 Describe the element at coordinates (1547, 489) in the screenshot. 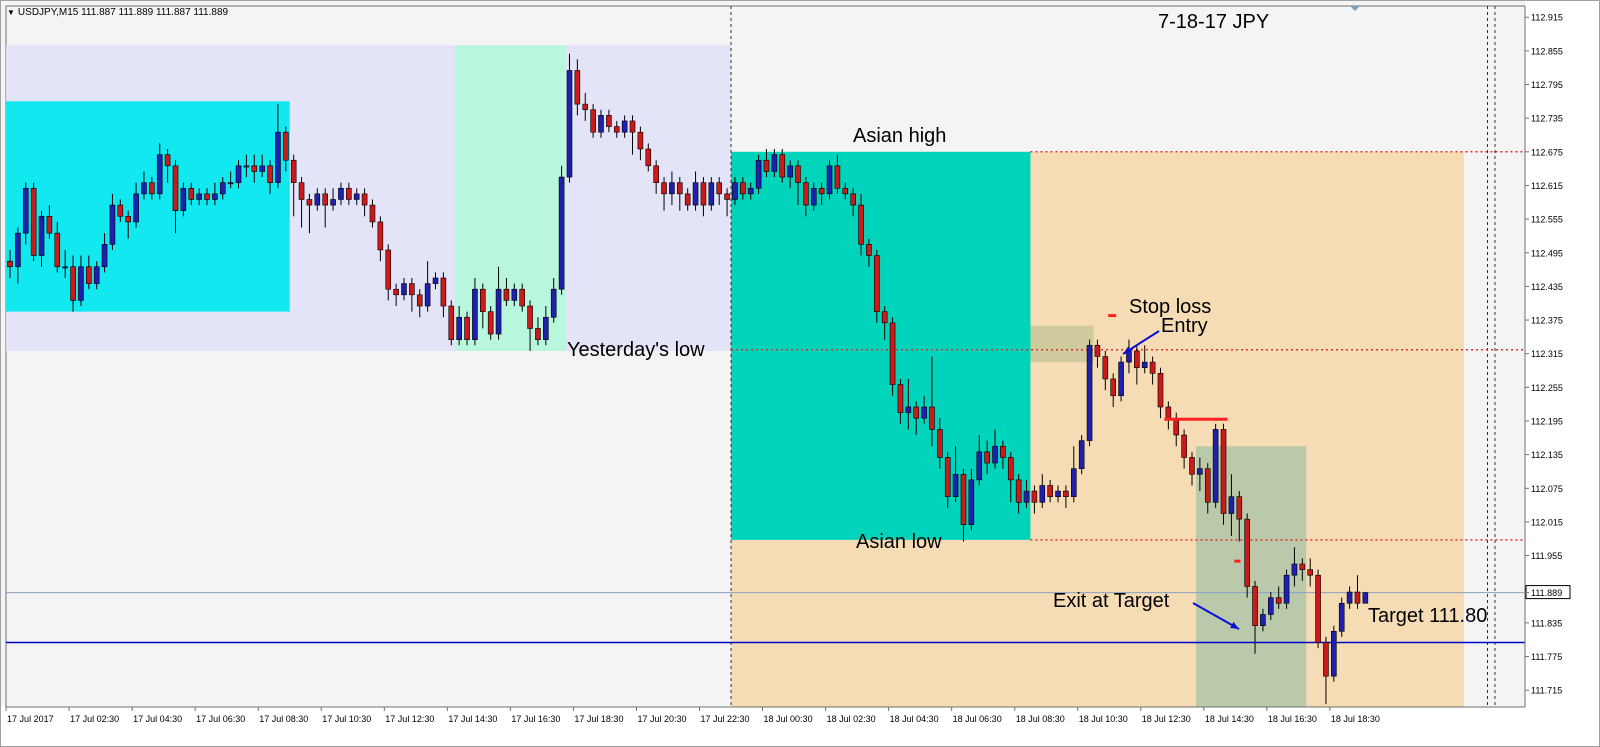

I see `price-tick-label: 112.075` at that location.